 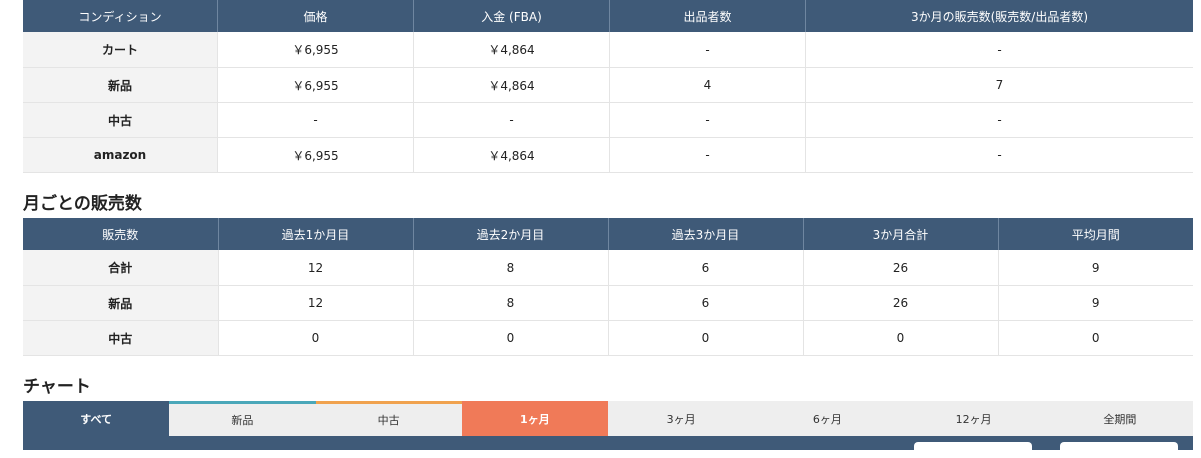 I want to click on tab-new: 新品, so click(x=242, y=418).